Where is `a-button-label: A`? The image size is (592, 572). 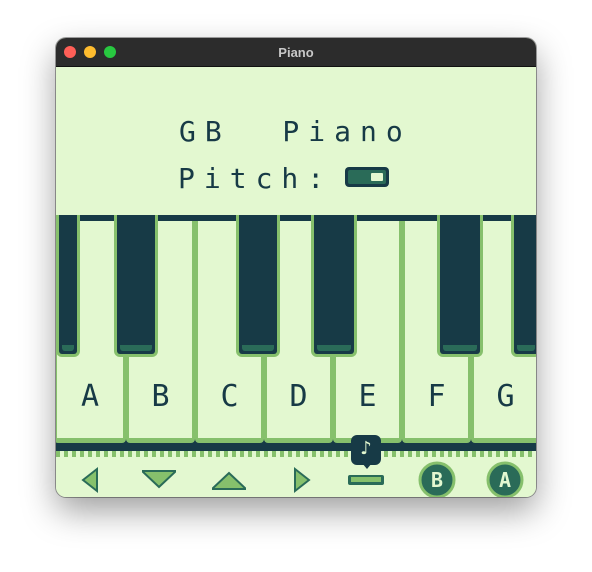 a-button-label: A is located at coordinates (505, 480).